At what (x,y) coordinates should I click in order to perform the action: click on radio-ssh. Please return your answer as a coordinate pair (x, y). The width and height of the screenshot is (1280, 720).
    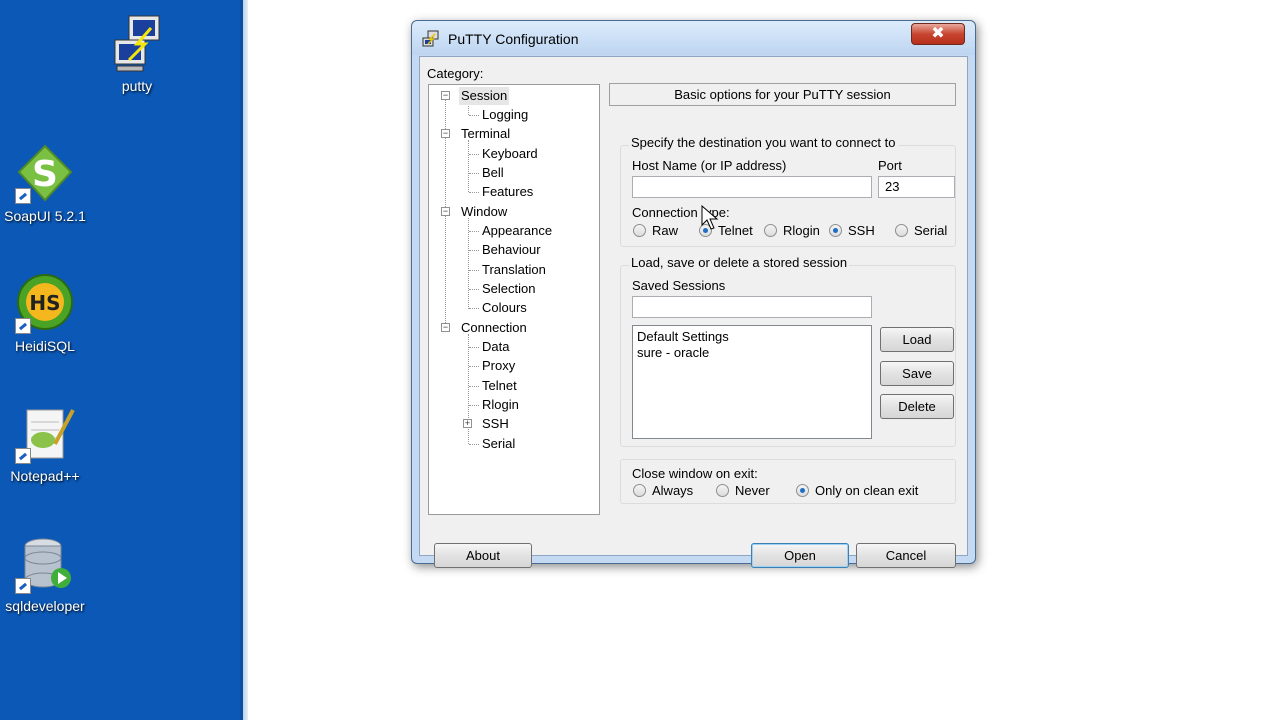
    Looking at the image, I should click on (835, 230).